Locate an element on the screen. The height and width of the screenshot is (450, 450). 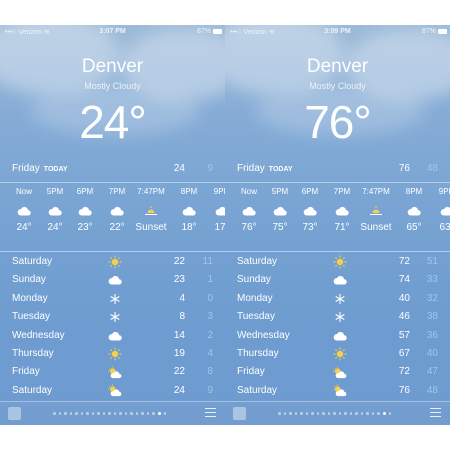
day-high: 23 is located at coordinates (179, 280).